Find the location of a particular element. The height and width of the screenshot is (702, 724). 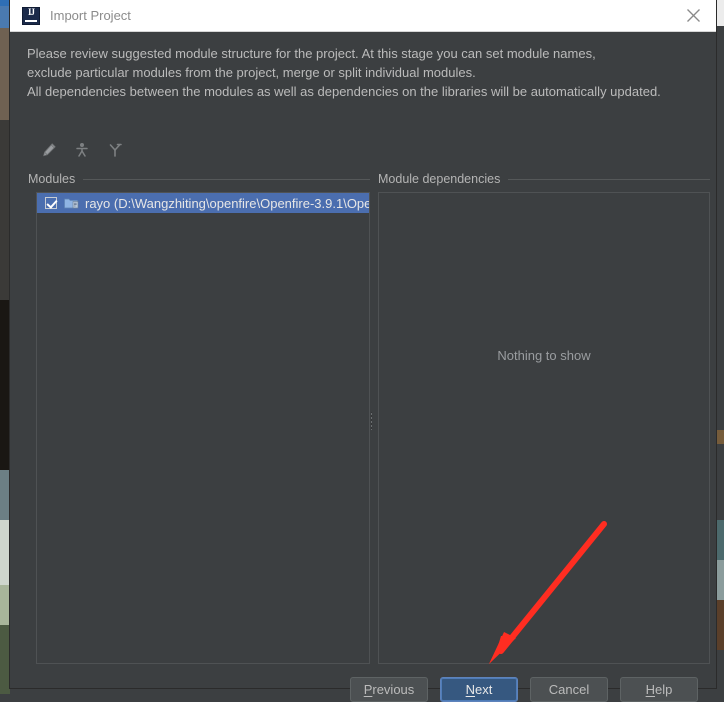

empty-state-message: Nothing to show is located at coordinates (544, 355).